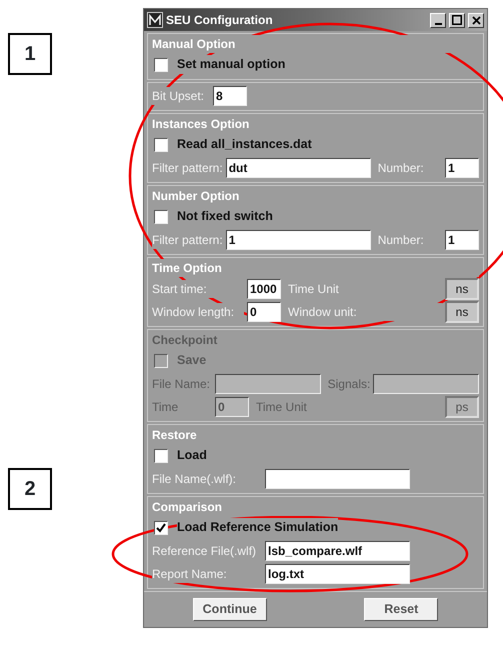 The width and height of the screenshot is (503, 648). I want to click on maximize-button, so click(457, 20).